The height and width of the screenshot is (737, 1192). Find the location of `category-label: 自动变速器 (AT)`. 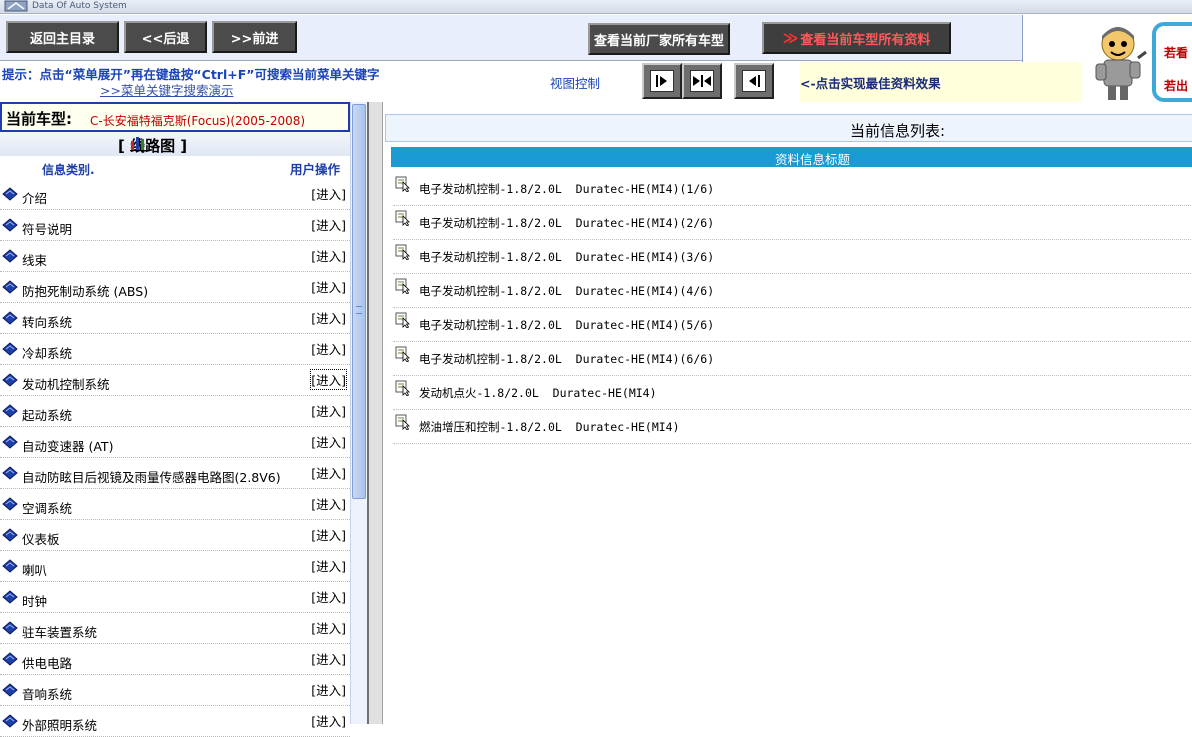

category-label: 自动变速器 (AT) is located at coordinates (68, 446).